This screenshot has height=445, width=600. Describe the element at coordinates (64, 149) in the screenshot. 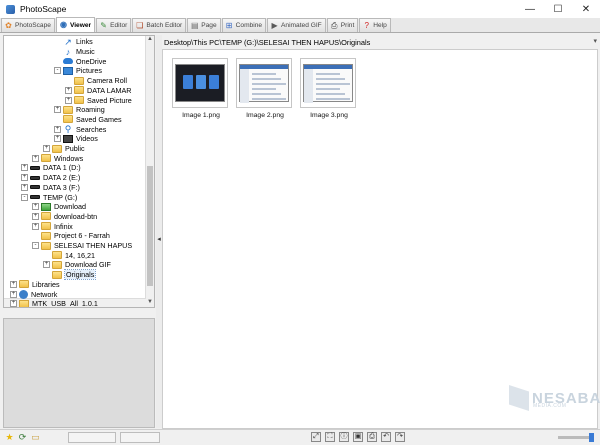

I see `tree-item: + Public` at that location.